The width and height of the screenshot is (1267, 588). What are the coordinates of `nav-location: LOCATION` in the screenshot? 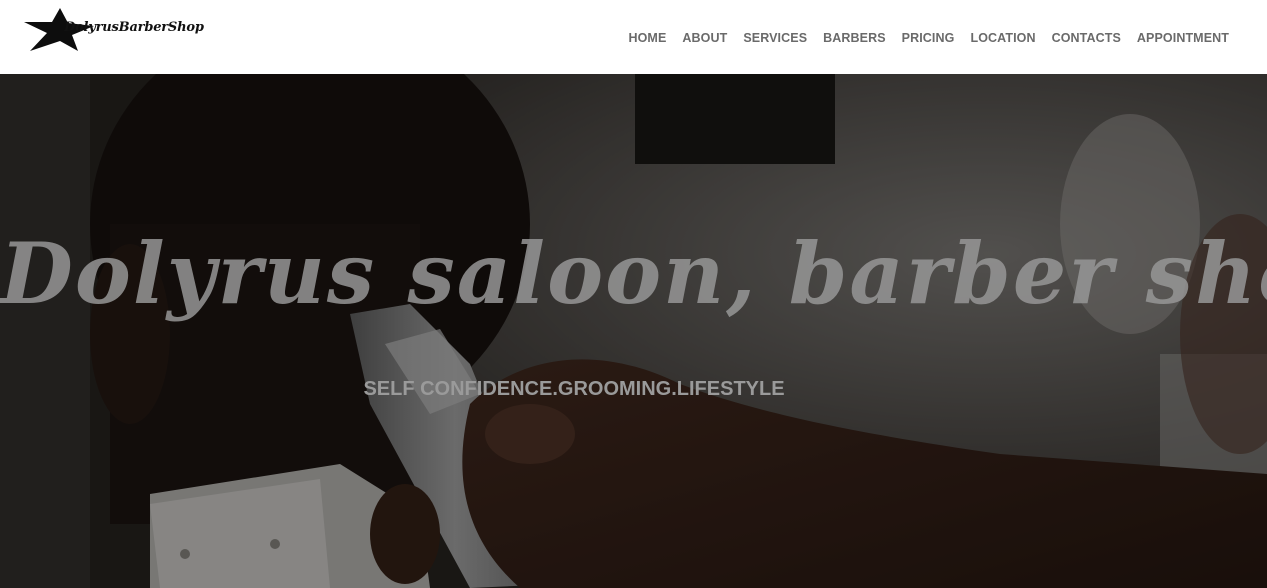 It's located at (1002, 38).